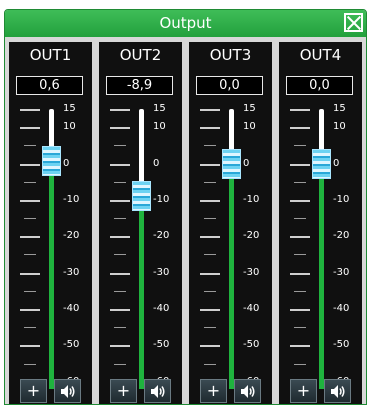 The height and width of the screenshot is (405, 368). I want to click on title-bar: Output, so click(185, 23).